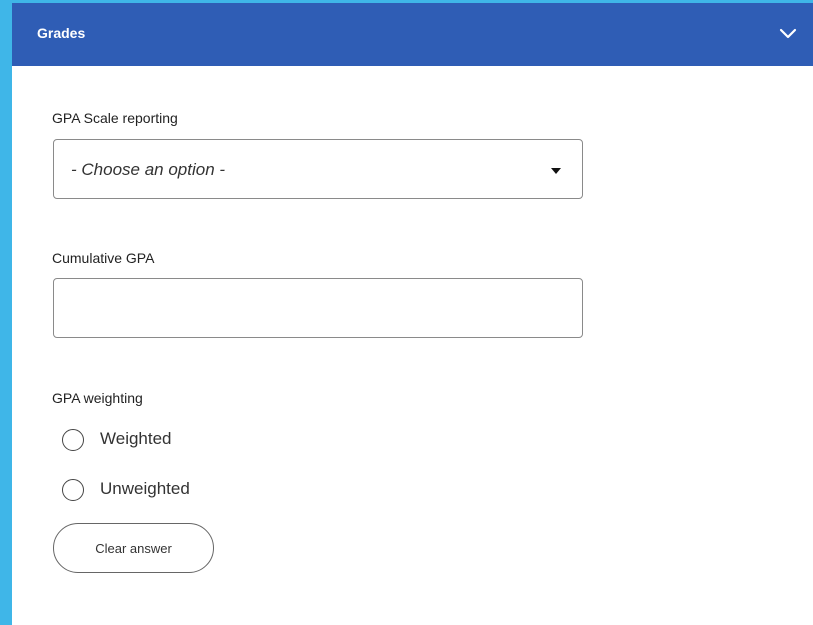 The height and width of the screenshot is (625, 813). Describe the element at coordinates (103, 258) in the screenshot. I see `cumulative-gpa-label: Cumulative GPA` at that location.